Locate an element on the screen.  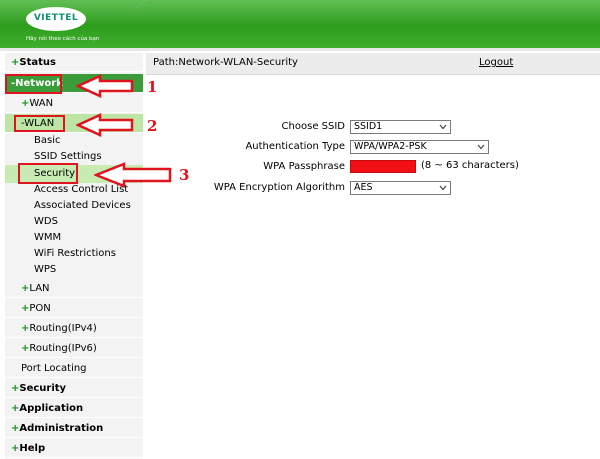
step-number-1: 1 is located at coordinates (152, 87).